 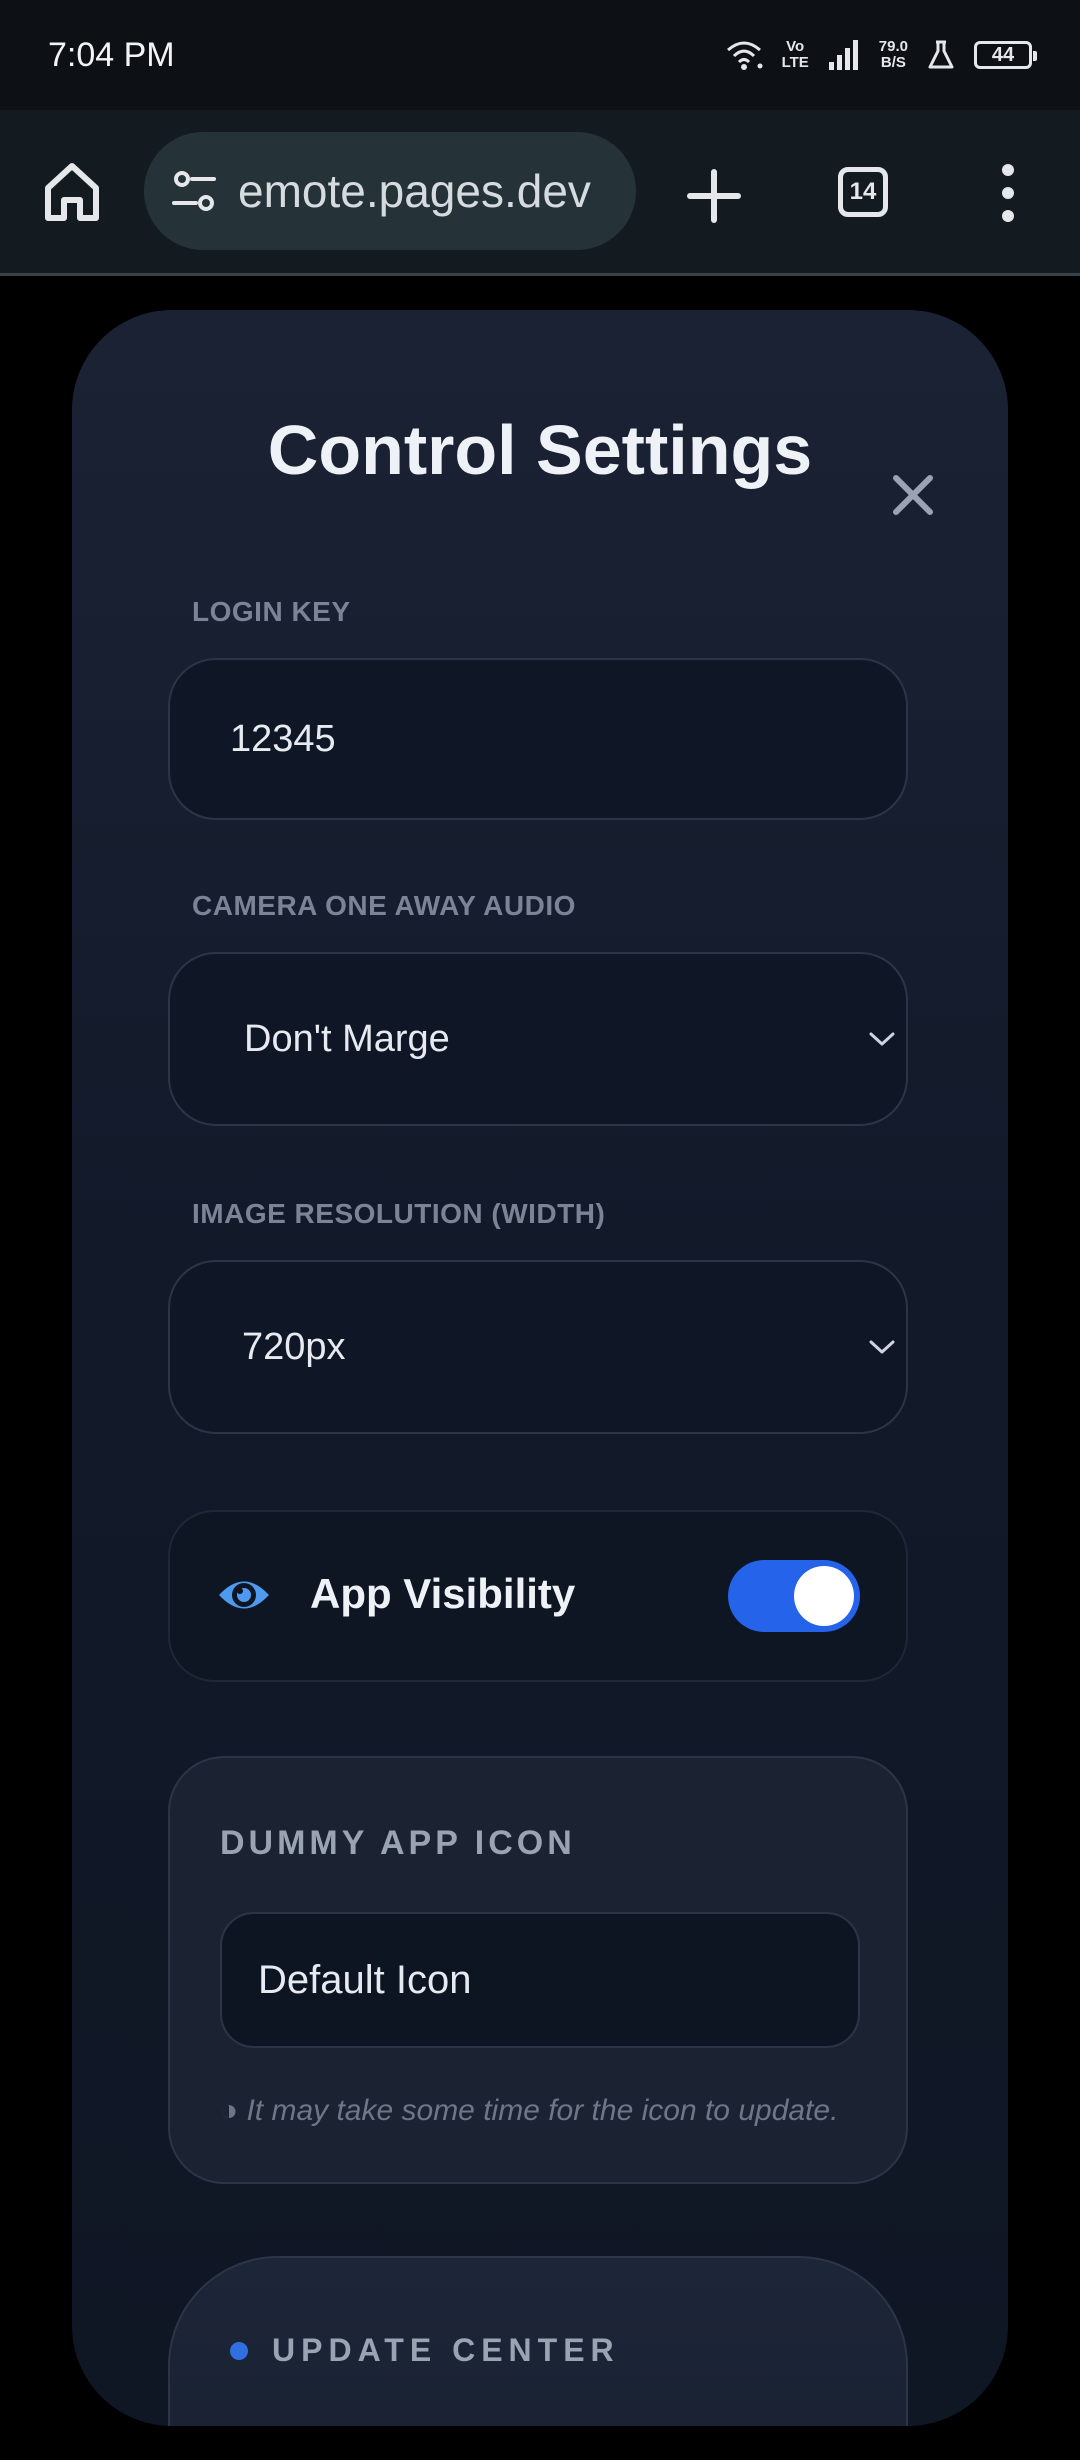 I want to click on app-visibility-toggle, so click(x=794, y=1596).